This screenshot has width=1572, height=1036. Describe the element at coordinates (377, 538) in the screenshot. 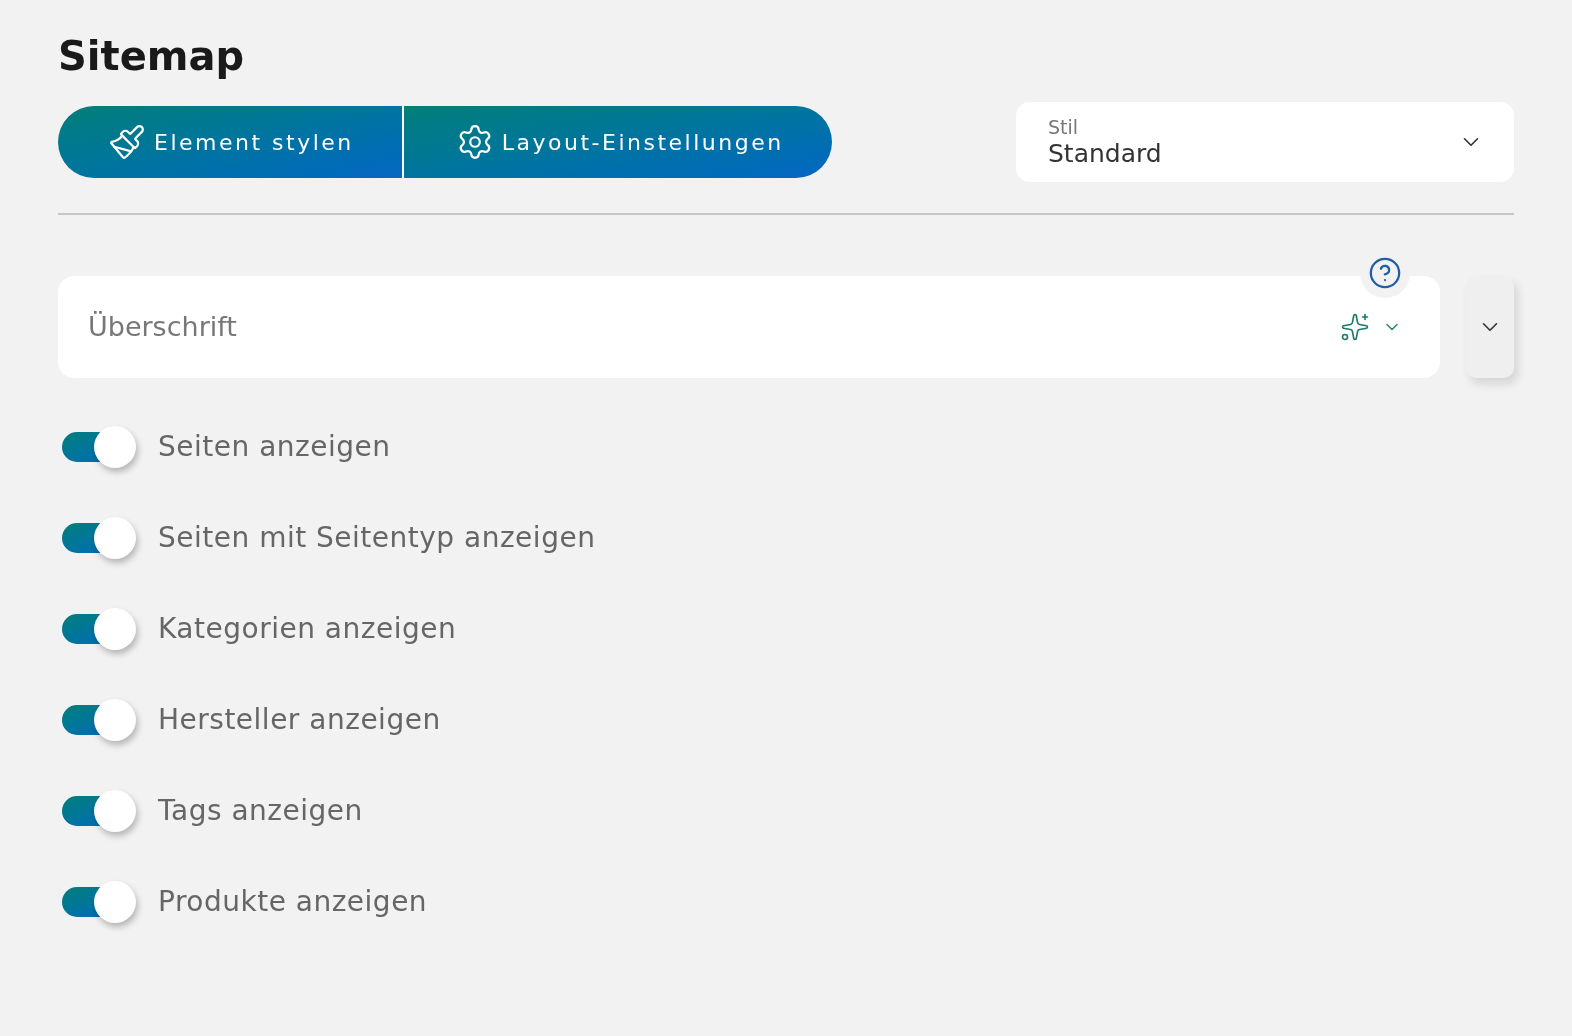

I see `toggle-label: Seiten mit Seitentyp anzeigen` at that location.